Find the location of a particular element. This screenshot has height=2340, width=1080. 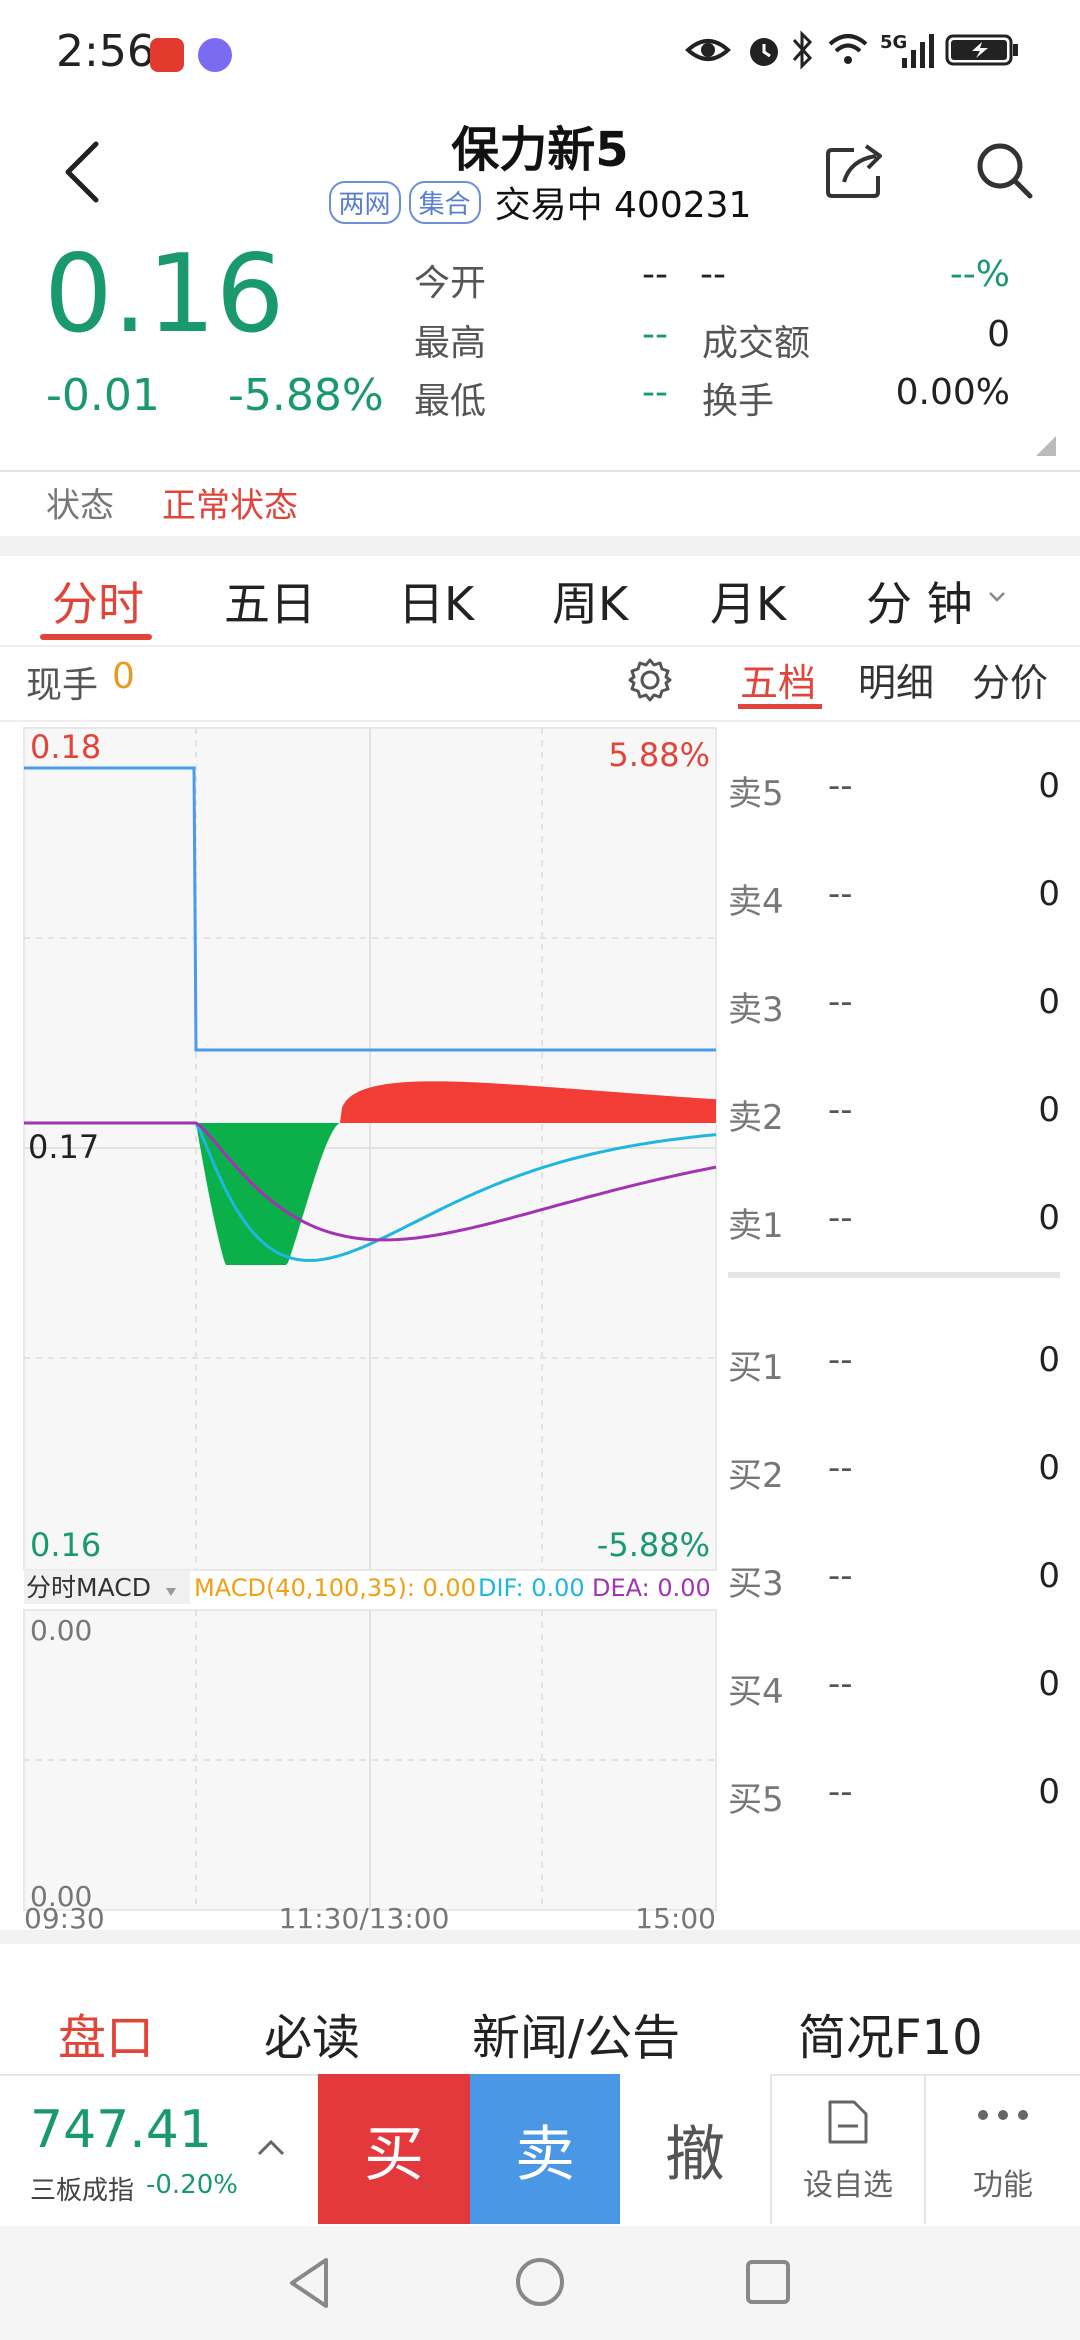

order-book-separator is located at coordinates (894, 1275).